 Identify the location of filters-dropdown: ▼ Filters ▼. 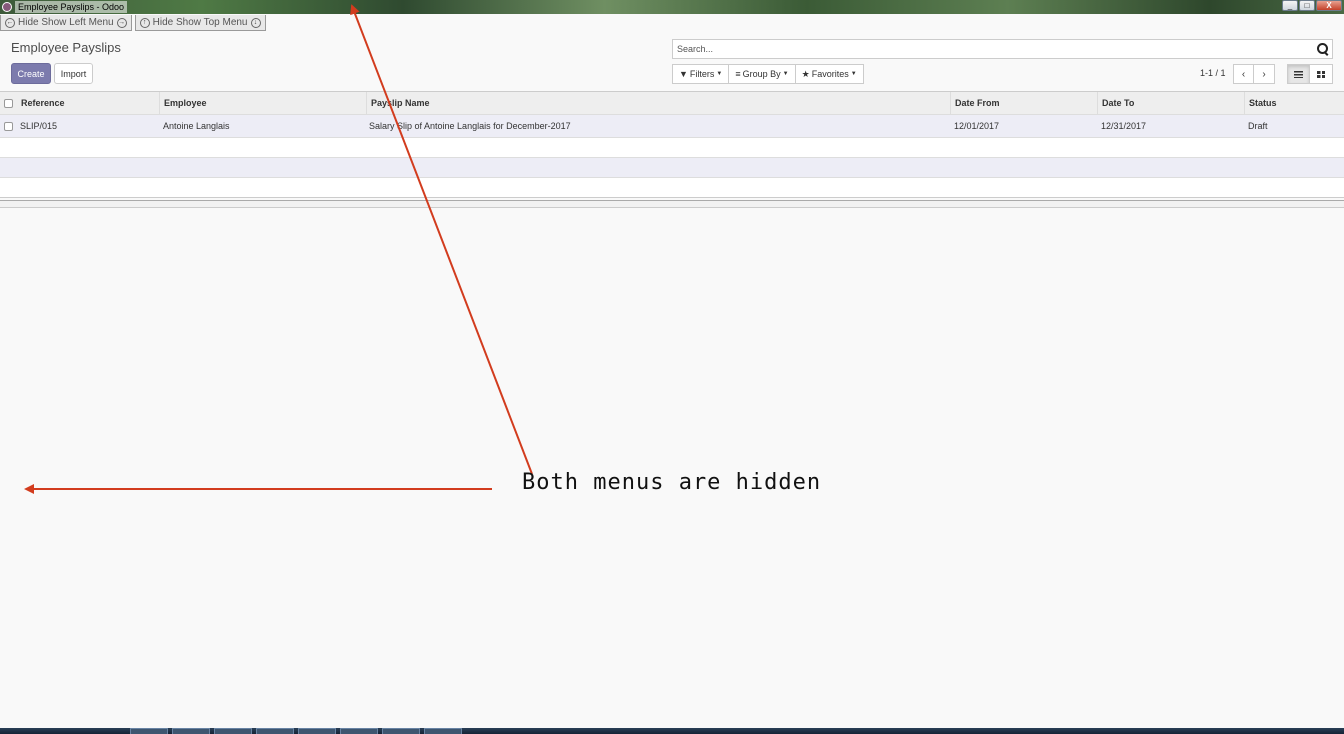
(701, 74).